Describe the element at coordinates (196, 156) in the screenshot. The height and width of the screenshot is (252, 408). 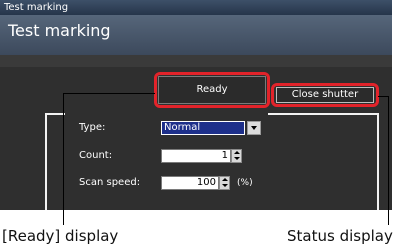
I see `count-input: 1` at that location.